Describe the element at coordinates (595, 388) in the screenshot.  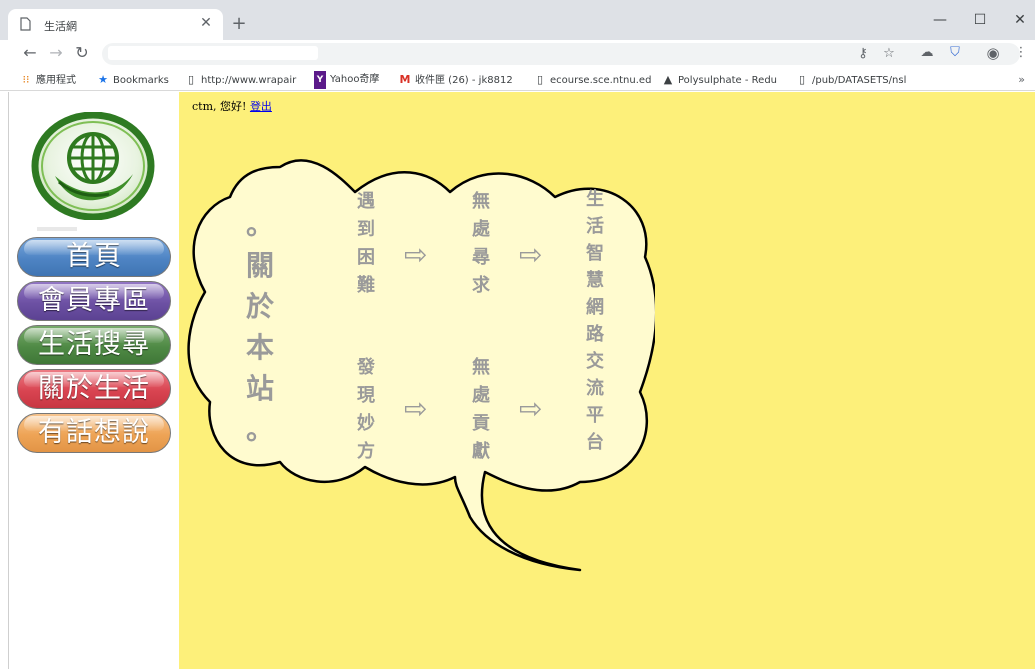
I see `bubble-char: 流` at that location.